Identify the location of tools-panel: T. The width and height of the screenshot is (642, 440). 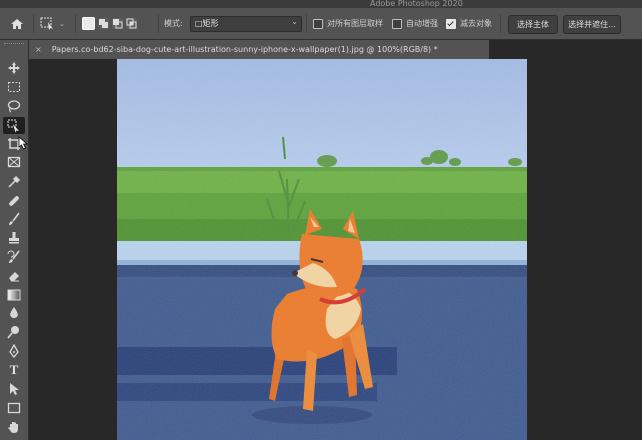
(14, 240).